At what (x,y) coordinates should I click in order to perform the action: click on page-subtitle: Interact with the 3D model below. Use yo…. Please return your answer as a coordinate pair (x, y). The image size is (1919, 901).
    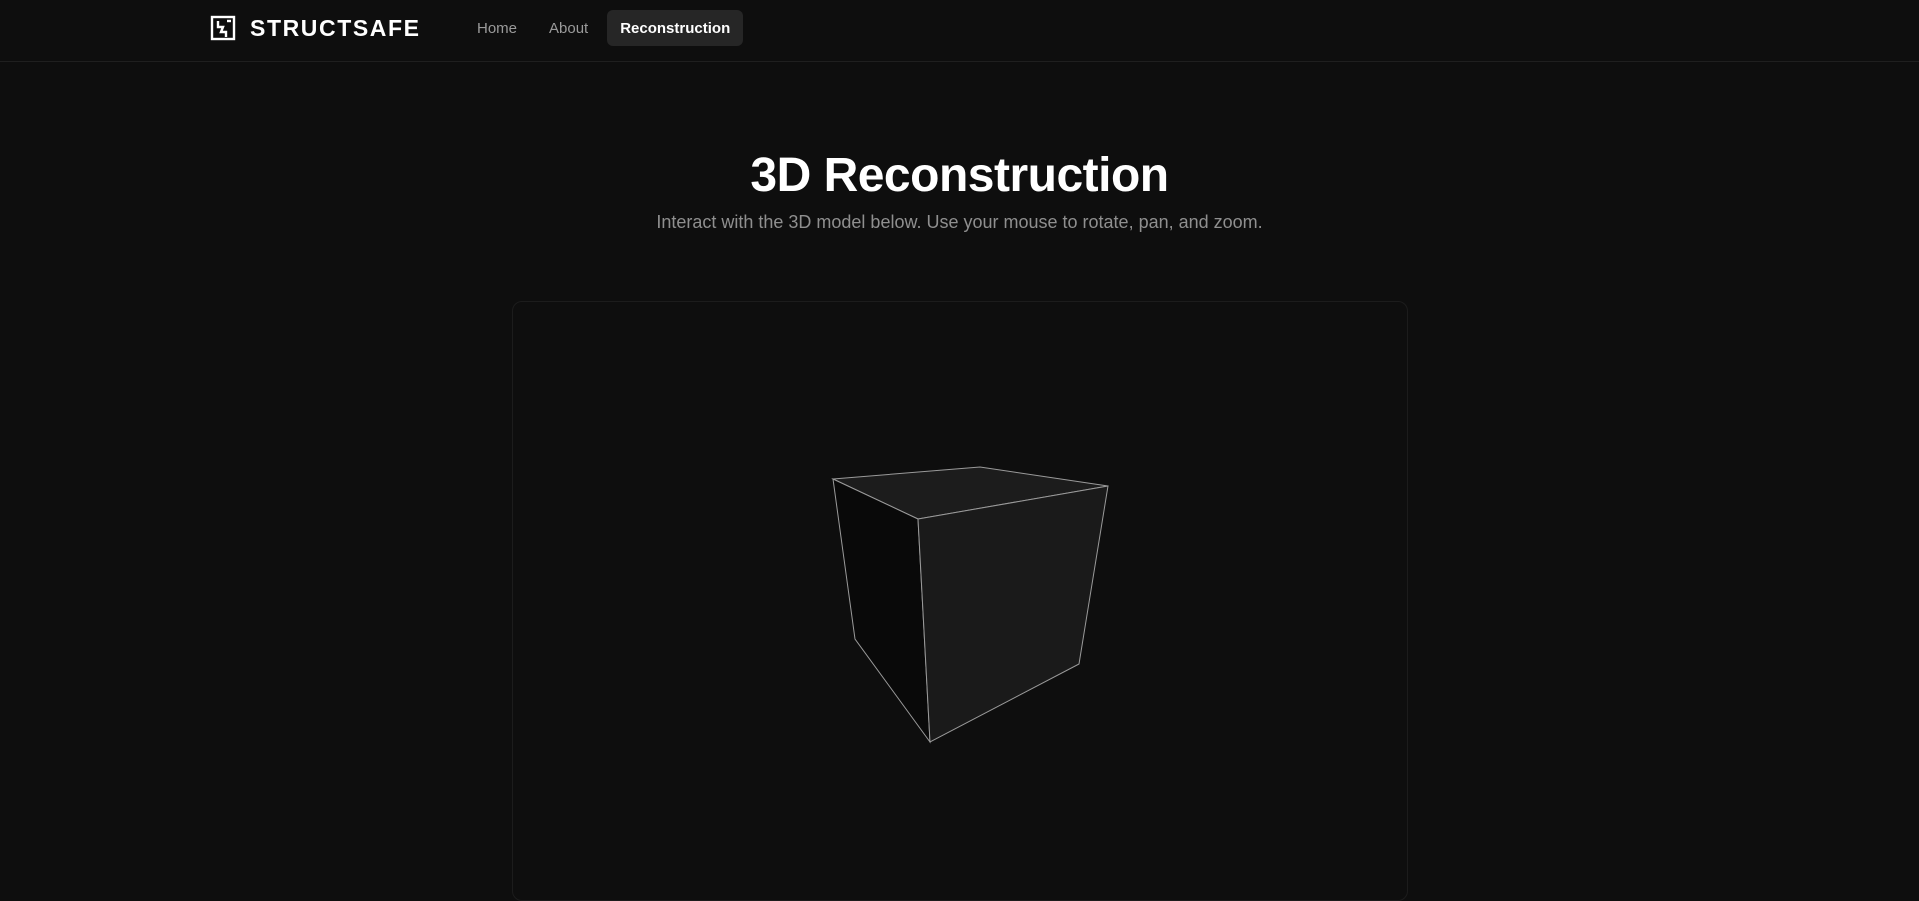
    Looking at the image, I should click on (959, 222).